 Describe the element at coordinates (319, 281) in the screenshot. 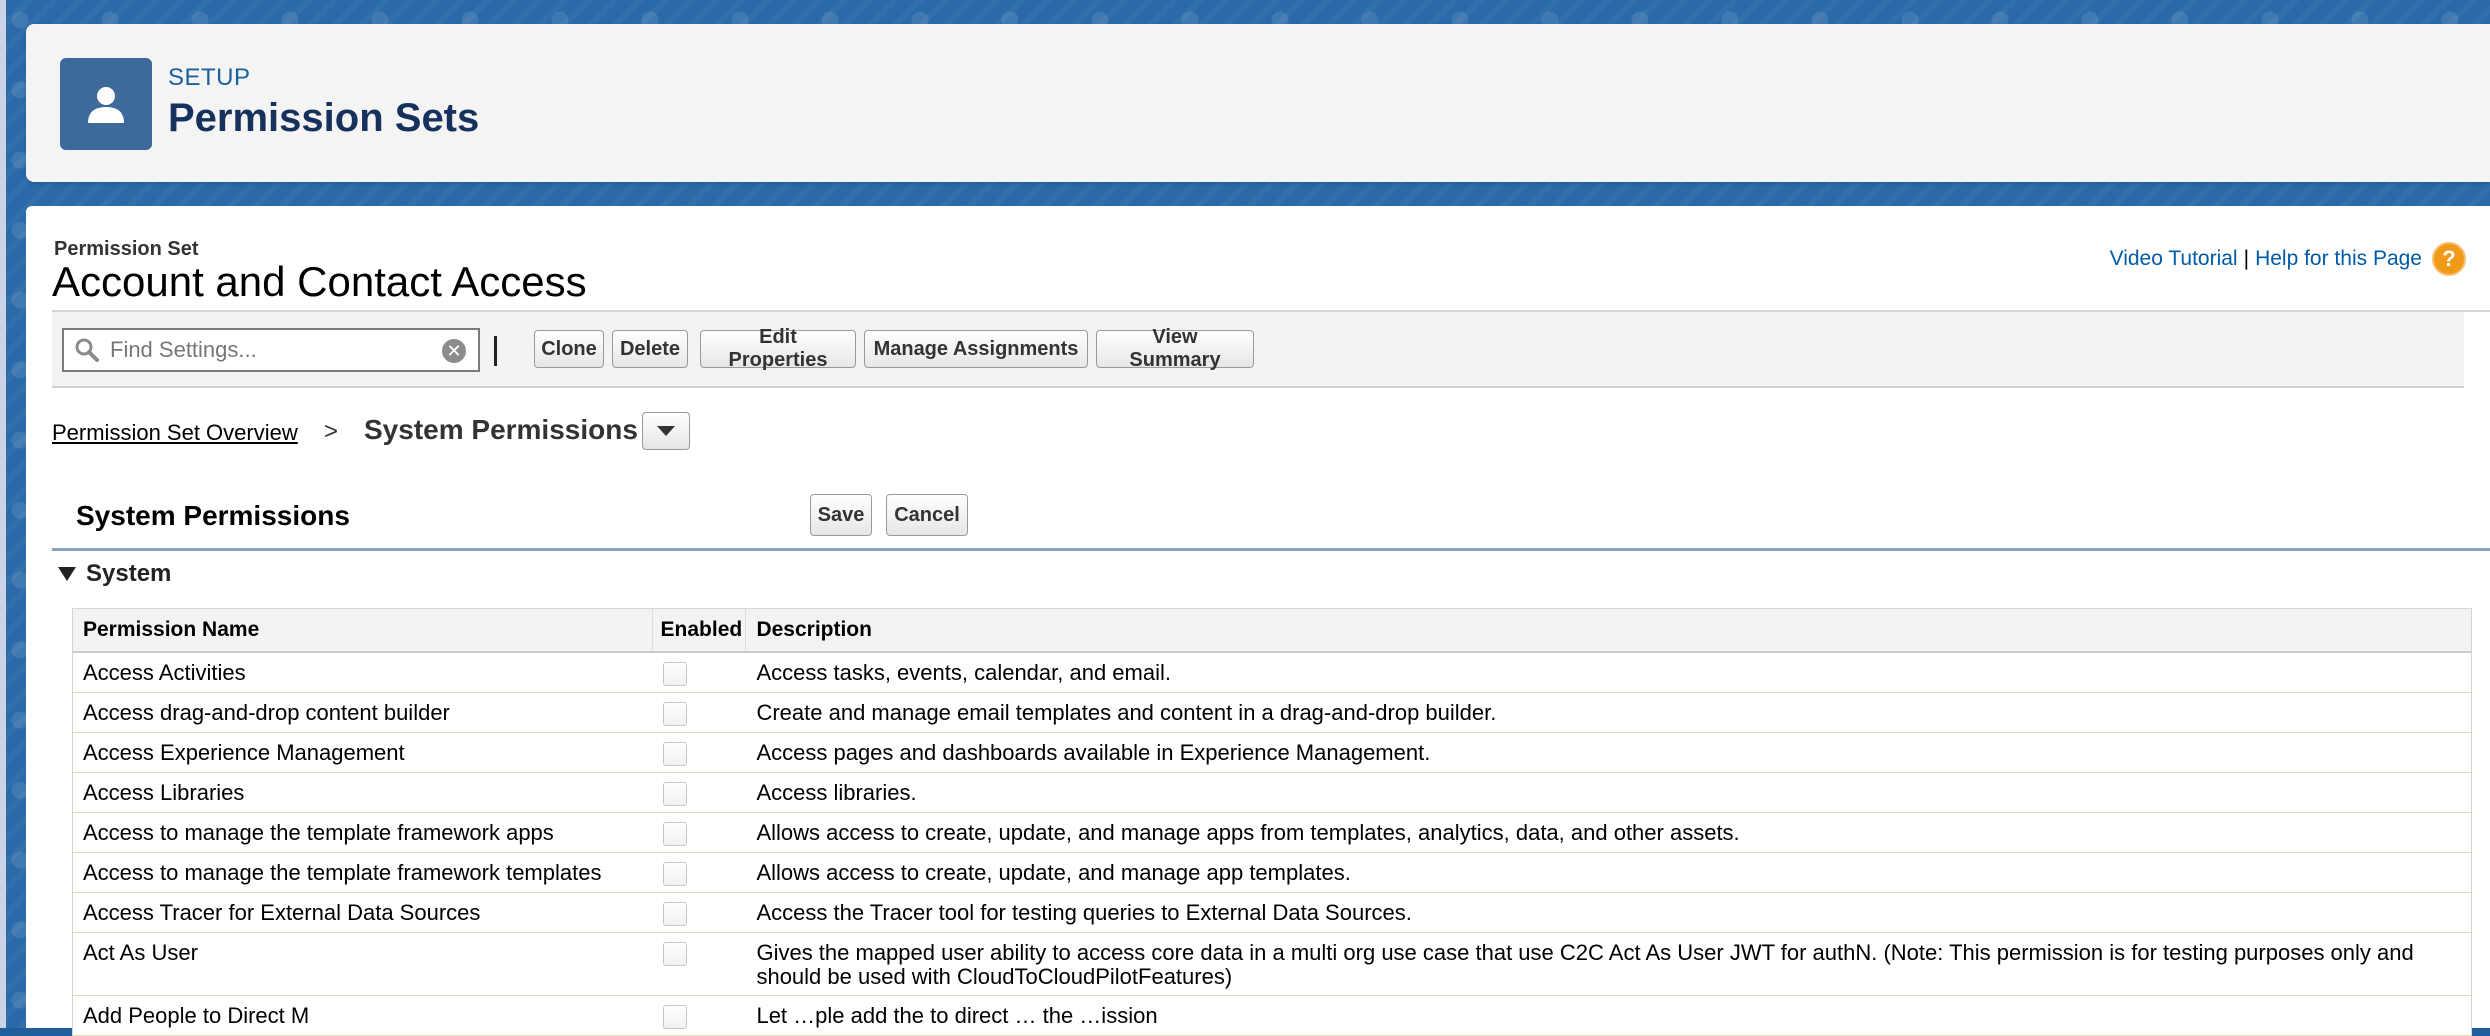

I see `permission-set-title: Account and Contact Access` at that location.